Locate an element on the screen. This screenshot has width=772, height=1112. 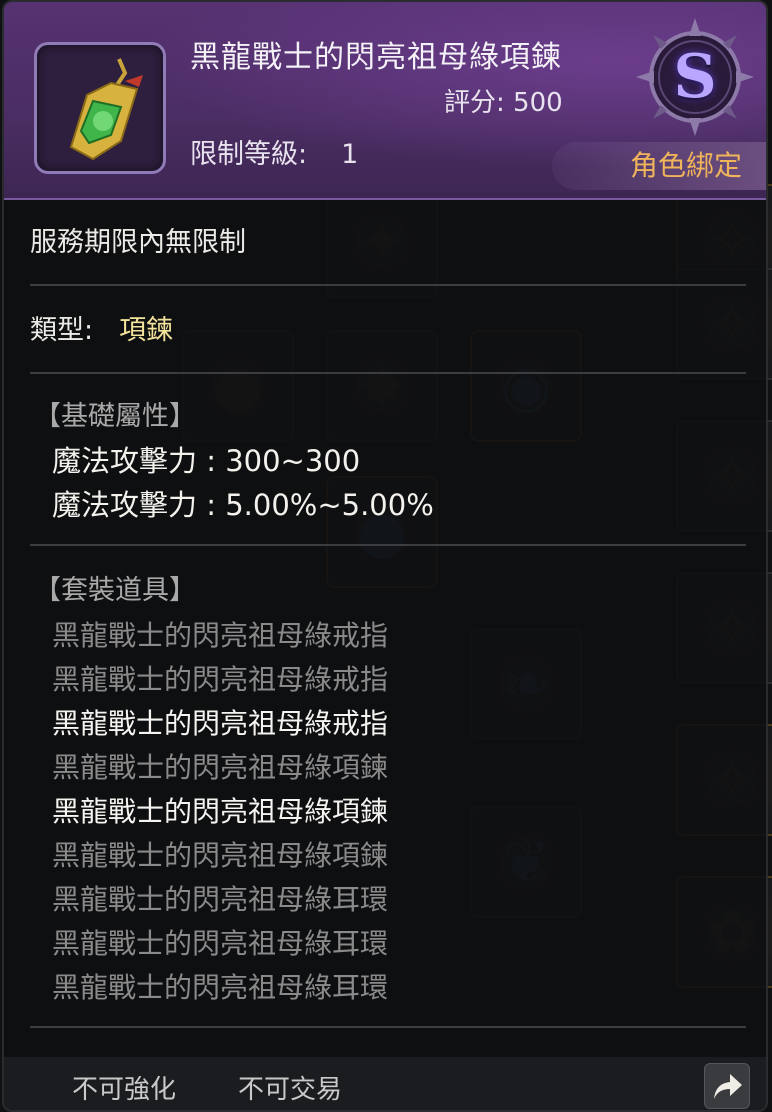
level-requirement: 限制等級: 1 is located at coordinates (274, 151).